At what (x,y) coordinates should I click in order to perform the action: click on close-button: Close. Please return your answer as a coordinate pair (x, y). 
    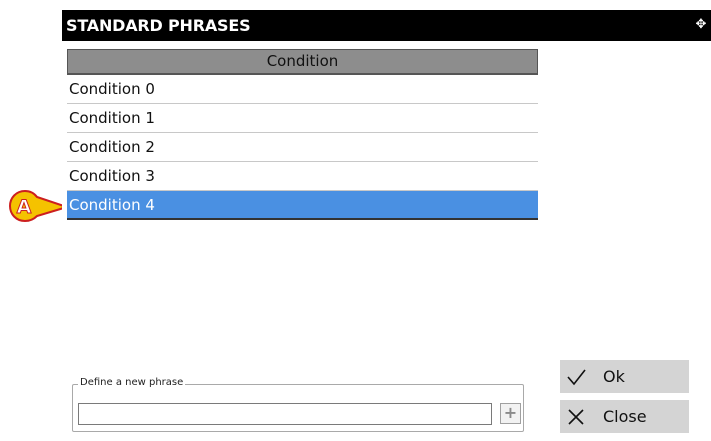
    Looking at the image, I should click on (624, 416).